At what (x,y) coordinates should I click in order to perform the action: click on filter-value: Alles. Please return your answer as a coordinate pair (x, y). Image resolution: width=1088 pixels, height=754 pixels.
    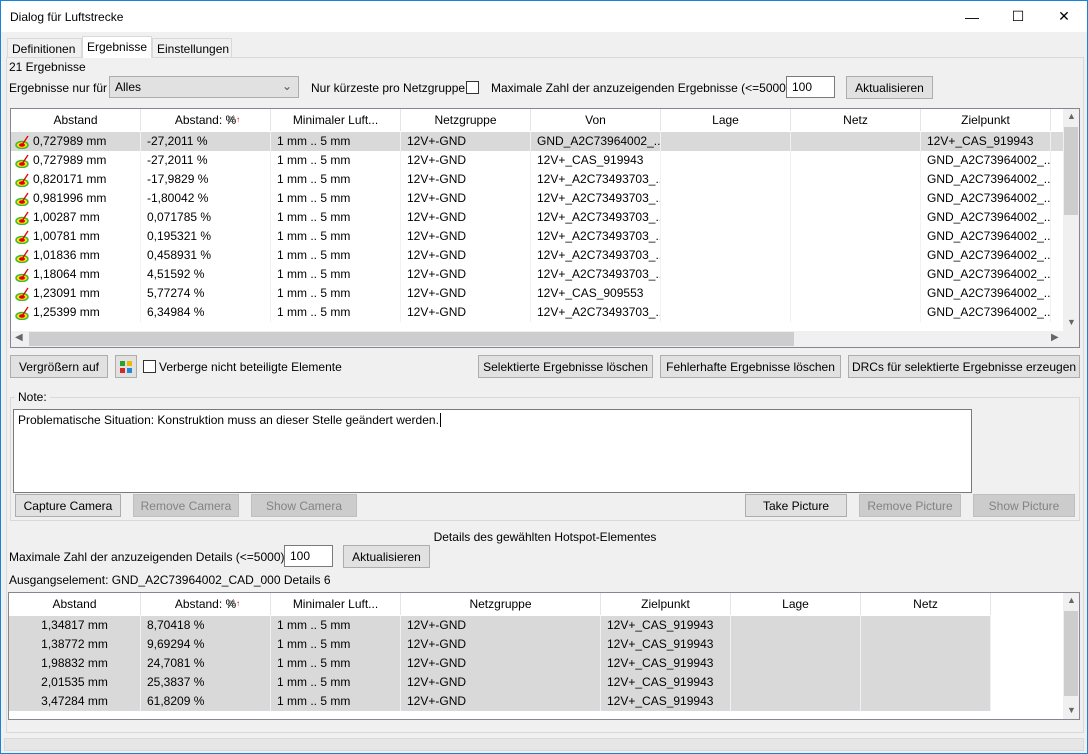
    Looking at the image, I should click on (128, 87).